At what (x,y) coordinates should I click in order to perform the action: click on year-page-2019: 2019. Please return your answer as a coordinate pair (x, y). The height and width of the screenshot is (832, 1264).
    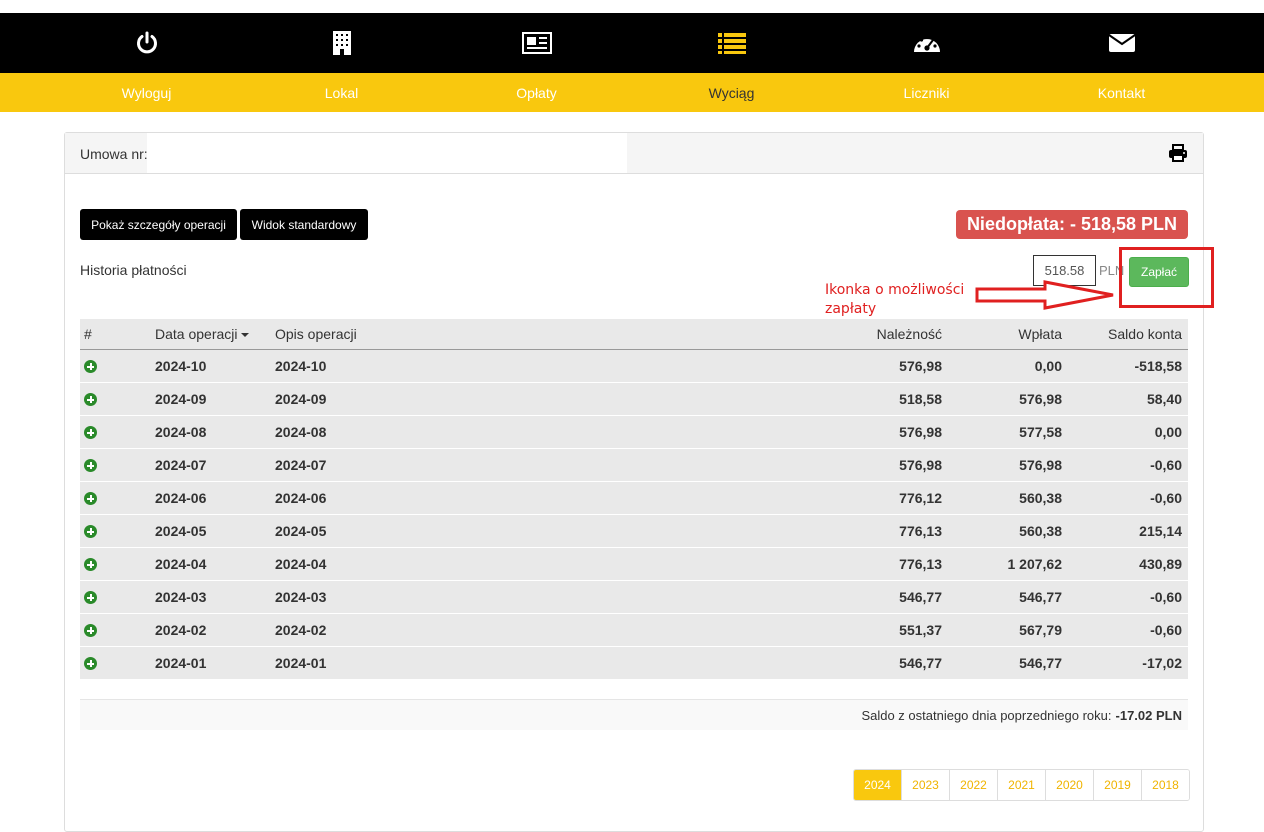
    Looking at the image, I should click on (1117, 785).